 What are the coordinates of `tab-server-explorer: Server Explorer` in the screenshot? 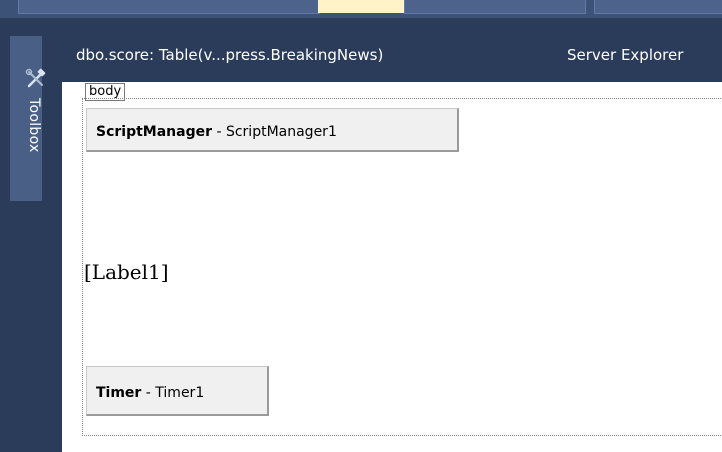 It's located at (625, 55).